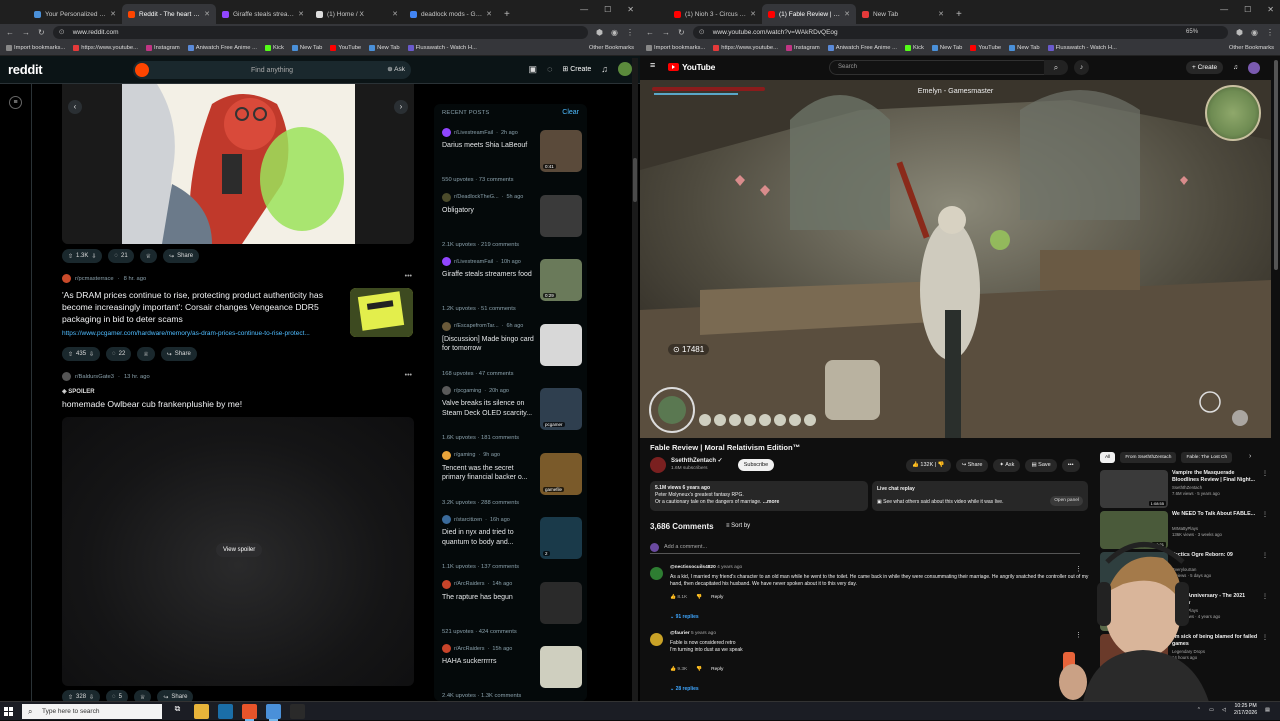 This screenshot has height=721, width=1280. Describe the element at coordinates (10, 32) in the screenshot. I see `back-icon: ←` at that location.